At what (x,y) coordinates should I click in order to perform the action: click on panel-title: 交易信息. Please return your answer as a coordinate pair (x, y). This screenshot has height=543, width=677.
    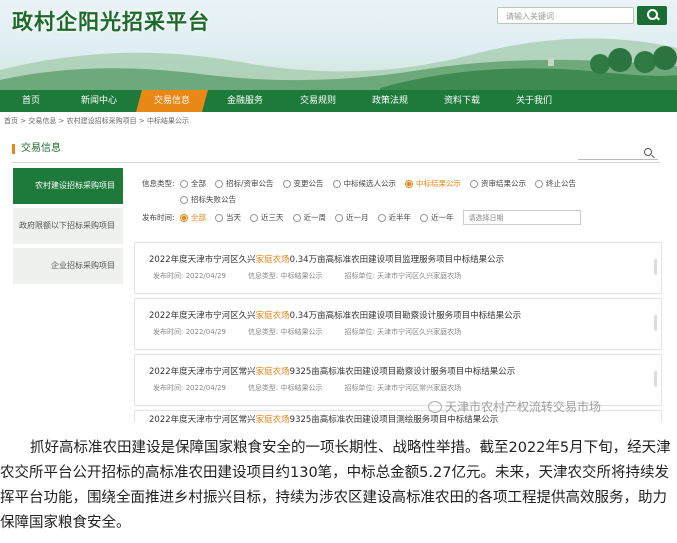
    Looking at the image, I should click on (36, 149).